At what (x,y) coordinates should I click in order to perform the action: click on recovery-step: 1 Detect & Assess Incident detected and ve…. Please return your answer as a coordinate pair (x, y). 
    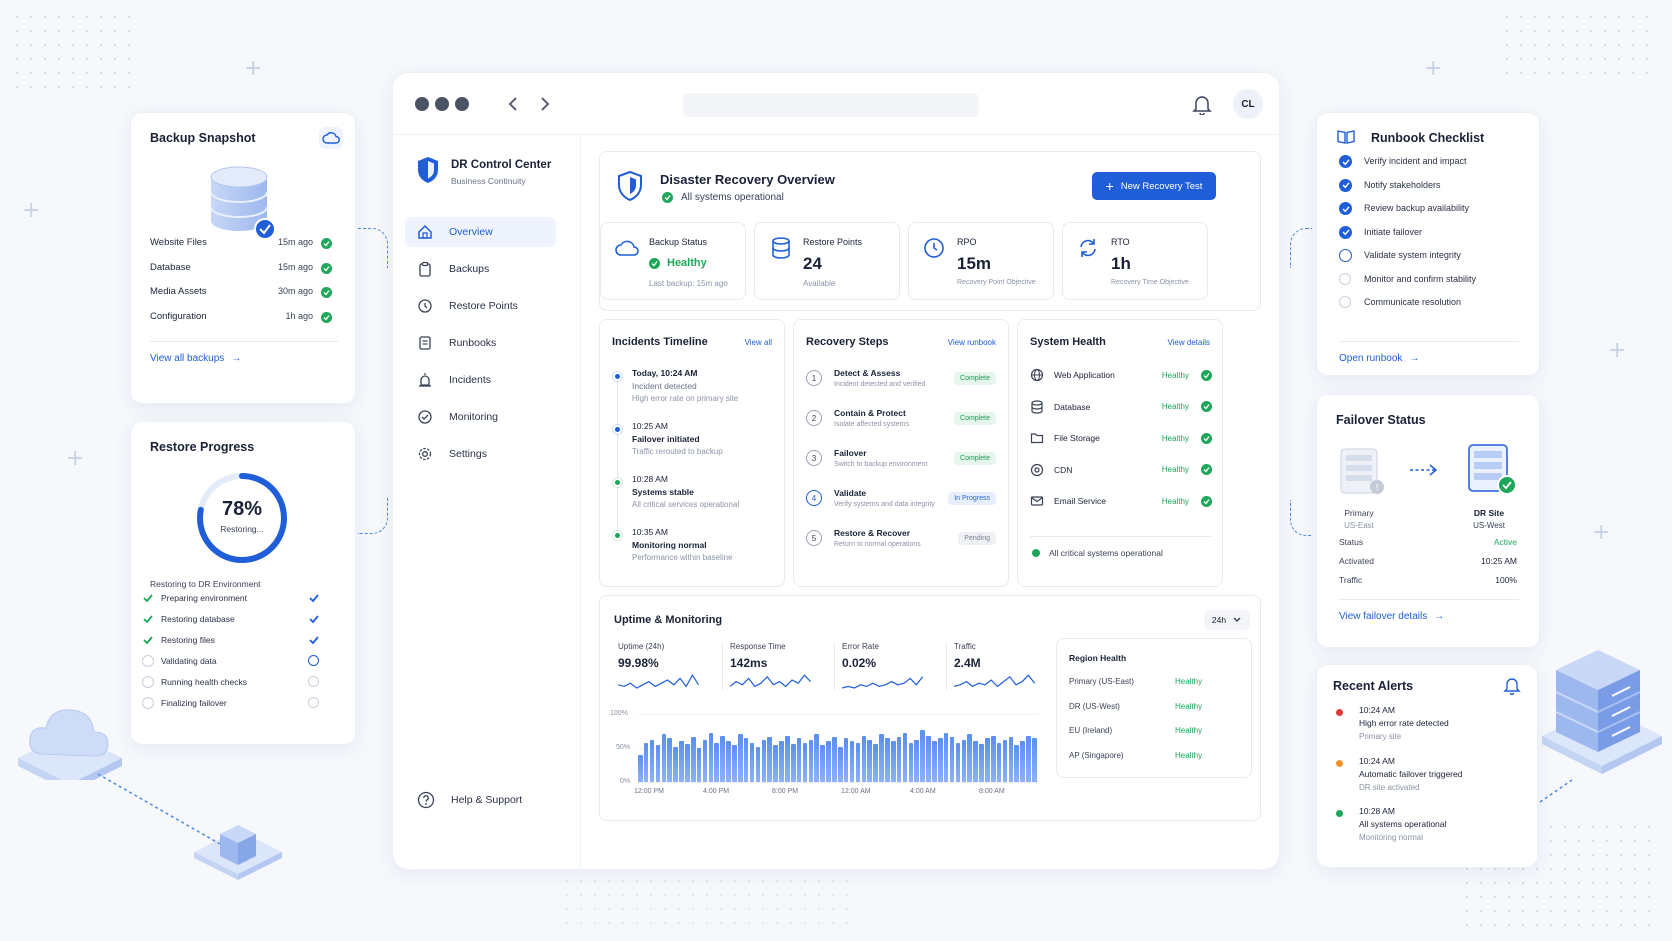
    Looking at the image, I should click on (902, 385).